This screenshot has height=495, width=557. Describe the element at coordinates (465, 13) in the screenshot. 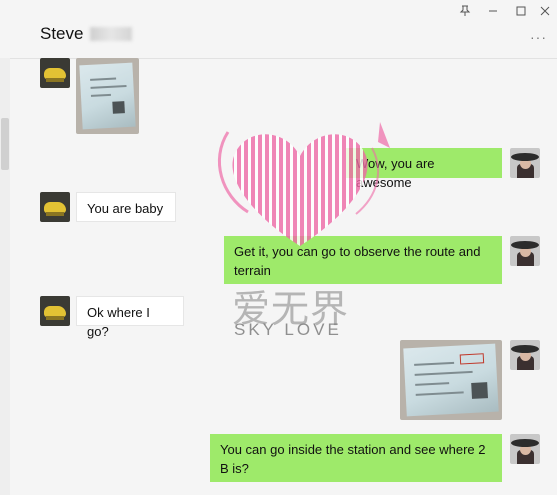

I see `pin-icon` at that location.